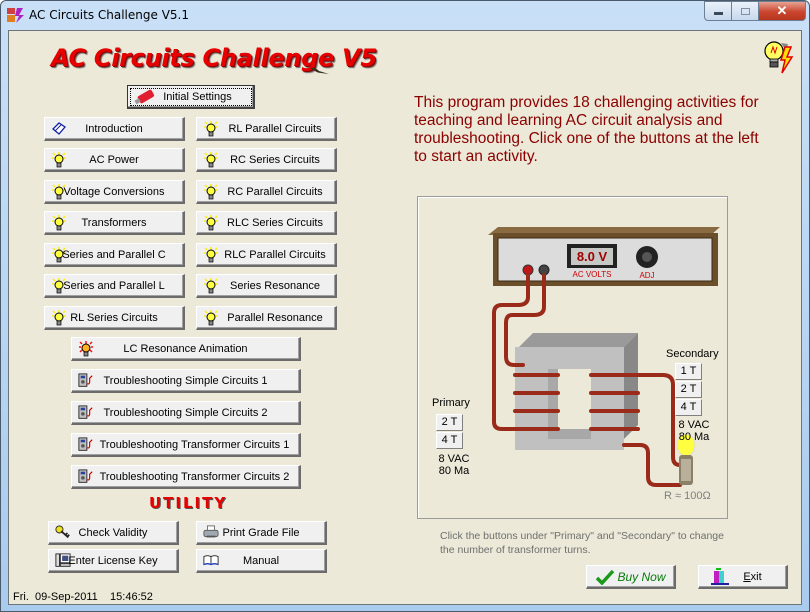 This screenshot has width=810, height=612. I want to click on secondary-current: 80 Ma, so click(694, 437).